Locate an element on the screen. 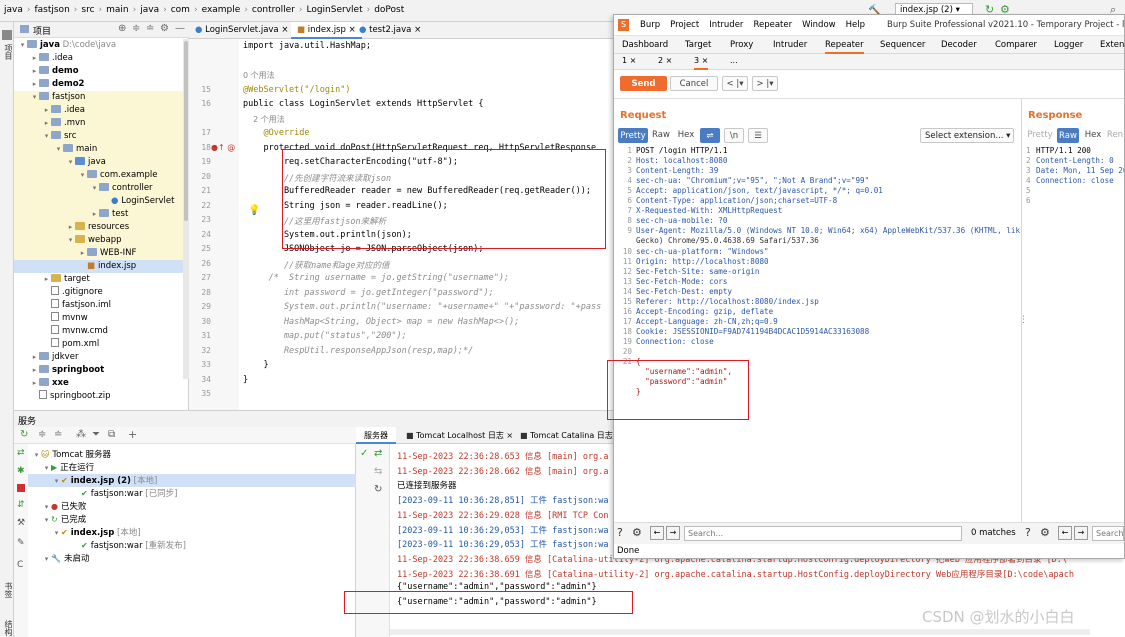 The height and width of the screenshot is (637, 1125). debug-run-icon: ✱ is located at coordinates (21, 471).